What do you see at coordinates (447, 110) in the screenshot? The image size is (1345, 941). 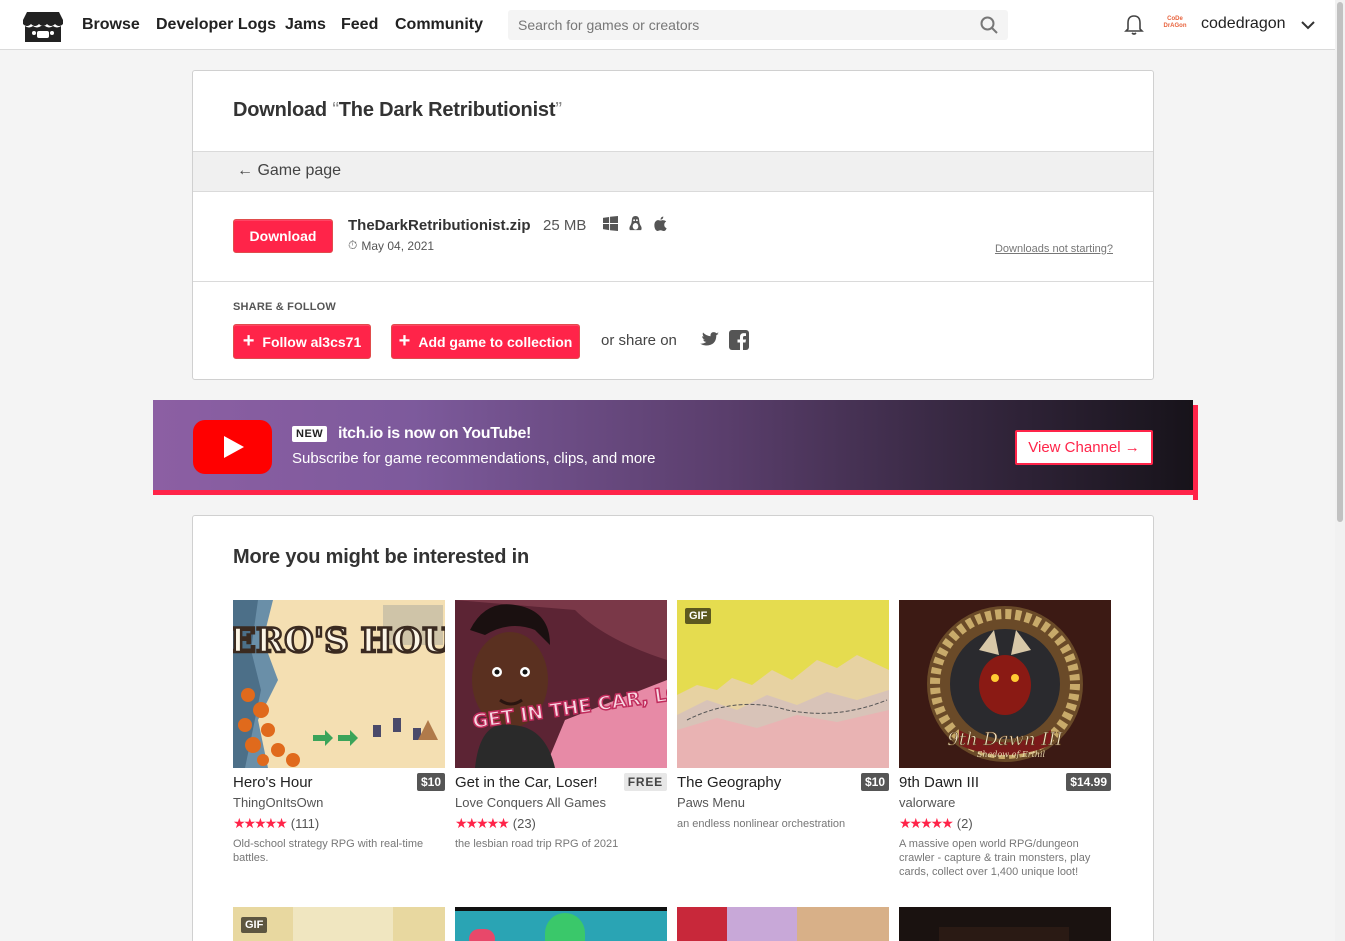 I see `game-title: The Dark Retributionist` at bounding box center [447, 110].